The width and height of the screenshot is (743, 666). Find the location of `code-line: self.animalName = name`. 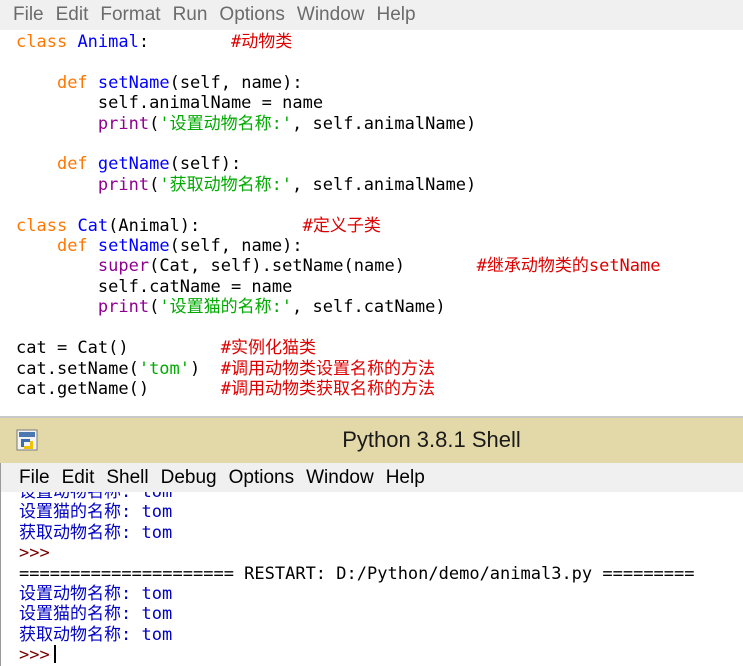

code-line: self.animalName = name is located at coordinates (169, 103).